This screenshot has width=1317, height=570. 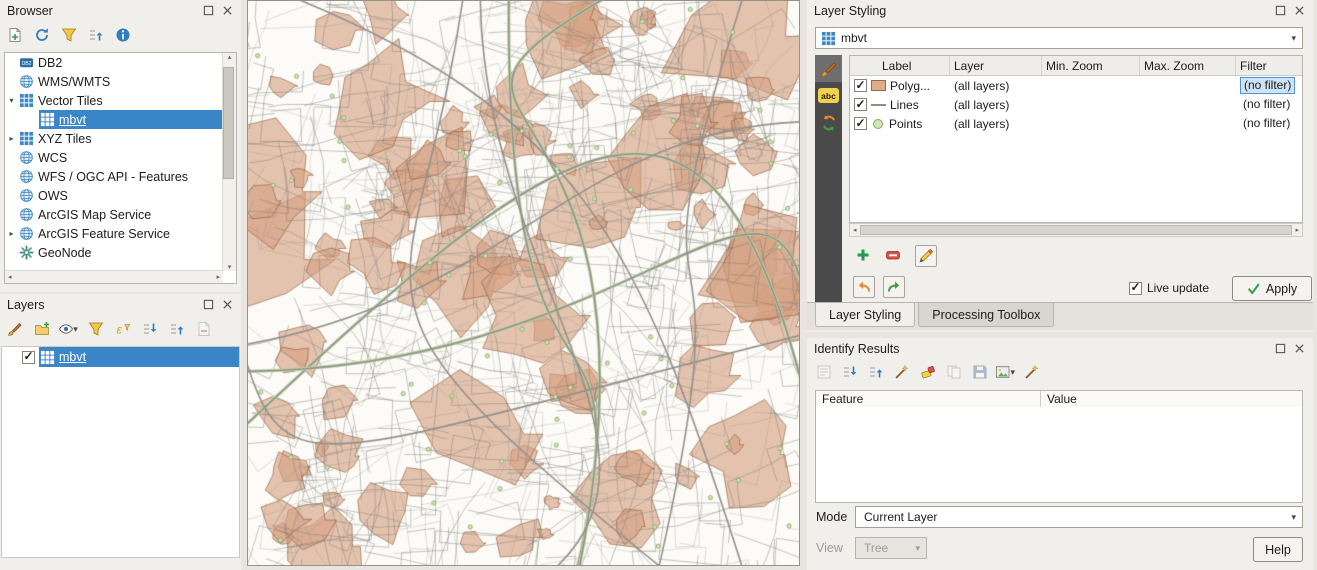 I want to click on browser-float-icon, so click(x=208, y=10).